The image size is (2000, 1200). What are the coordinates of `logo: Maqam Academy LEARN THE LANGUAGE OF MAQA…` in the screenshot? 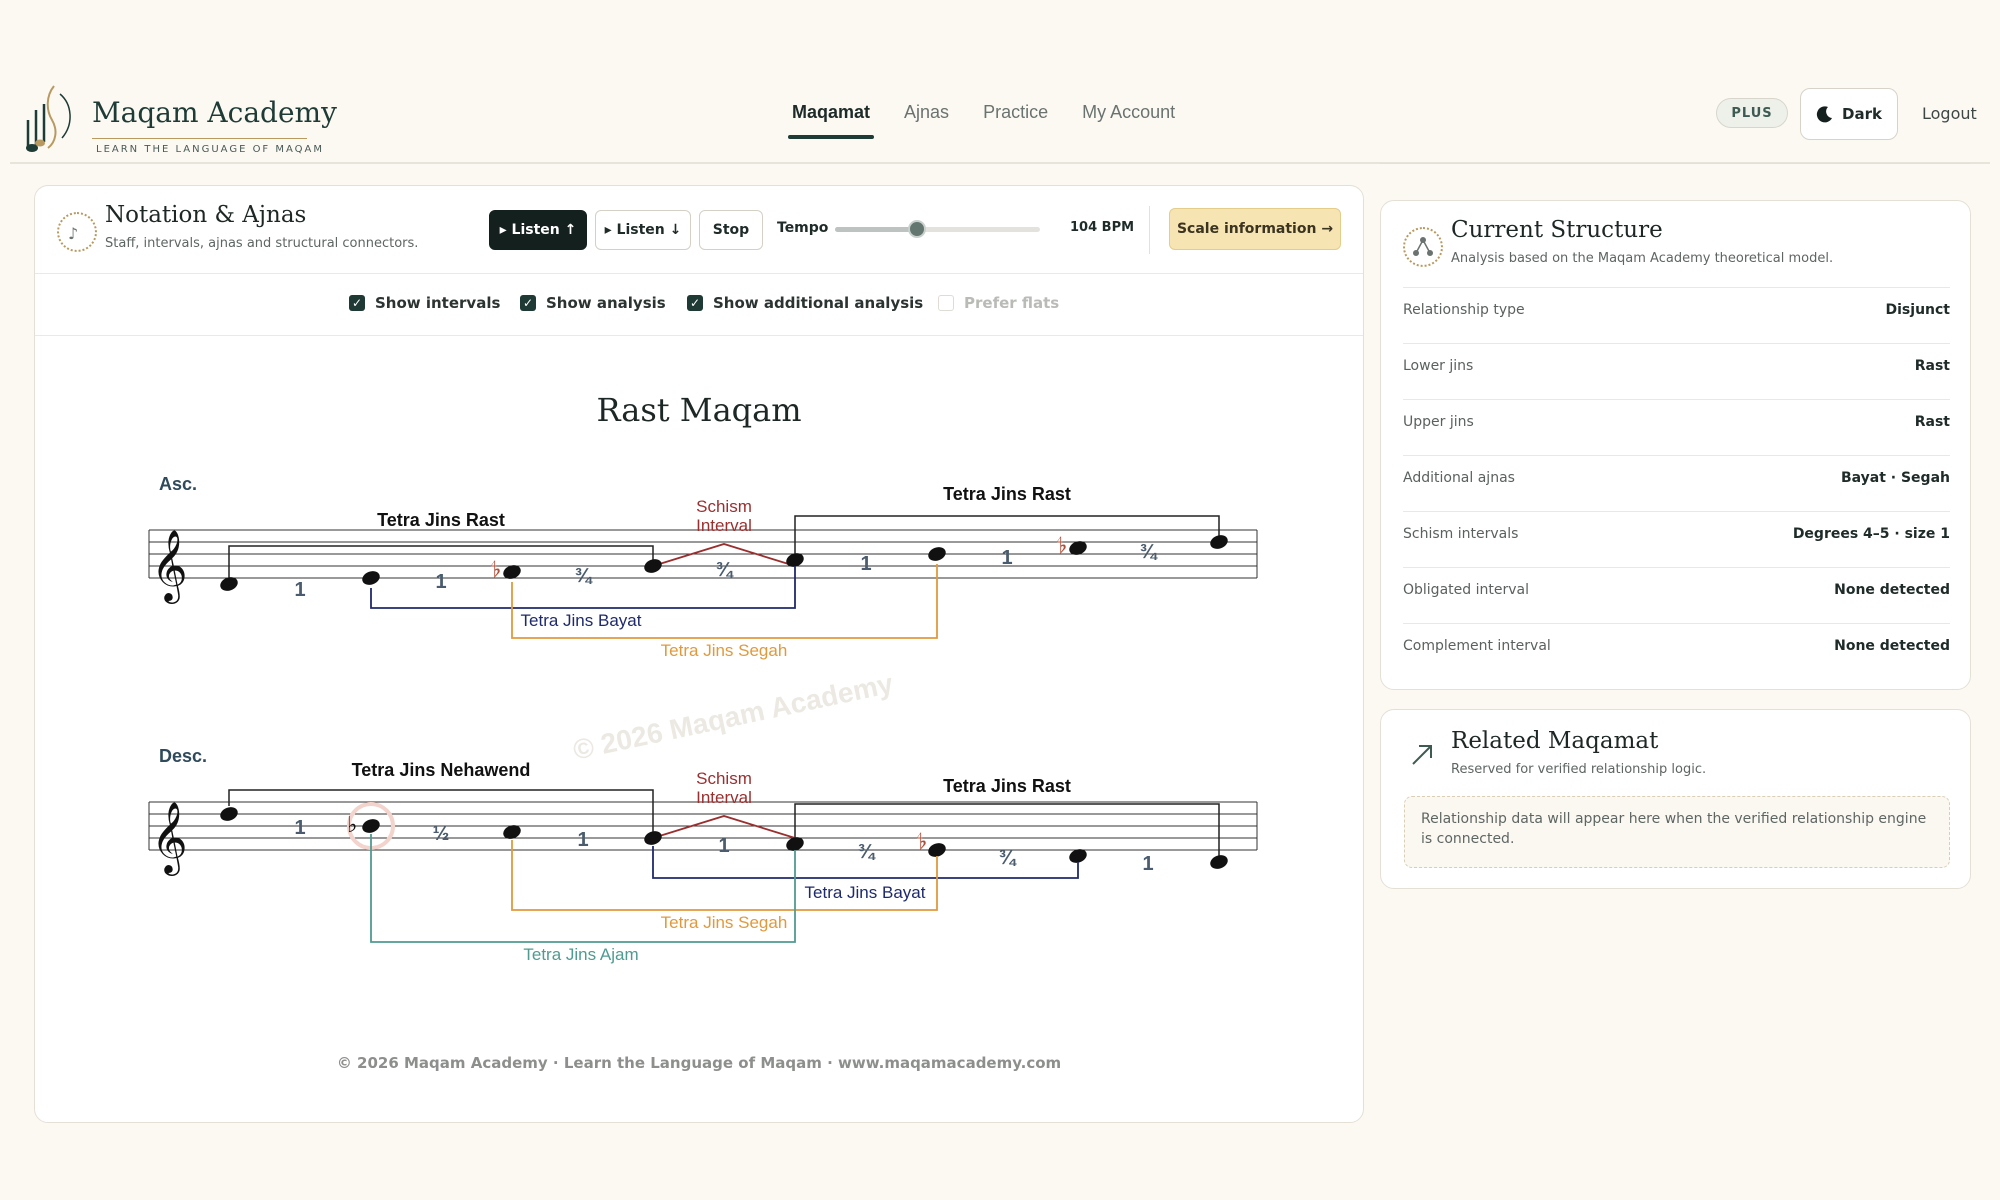 It's located at (176, 118).